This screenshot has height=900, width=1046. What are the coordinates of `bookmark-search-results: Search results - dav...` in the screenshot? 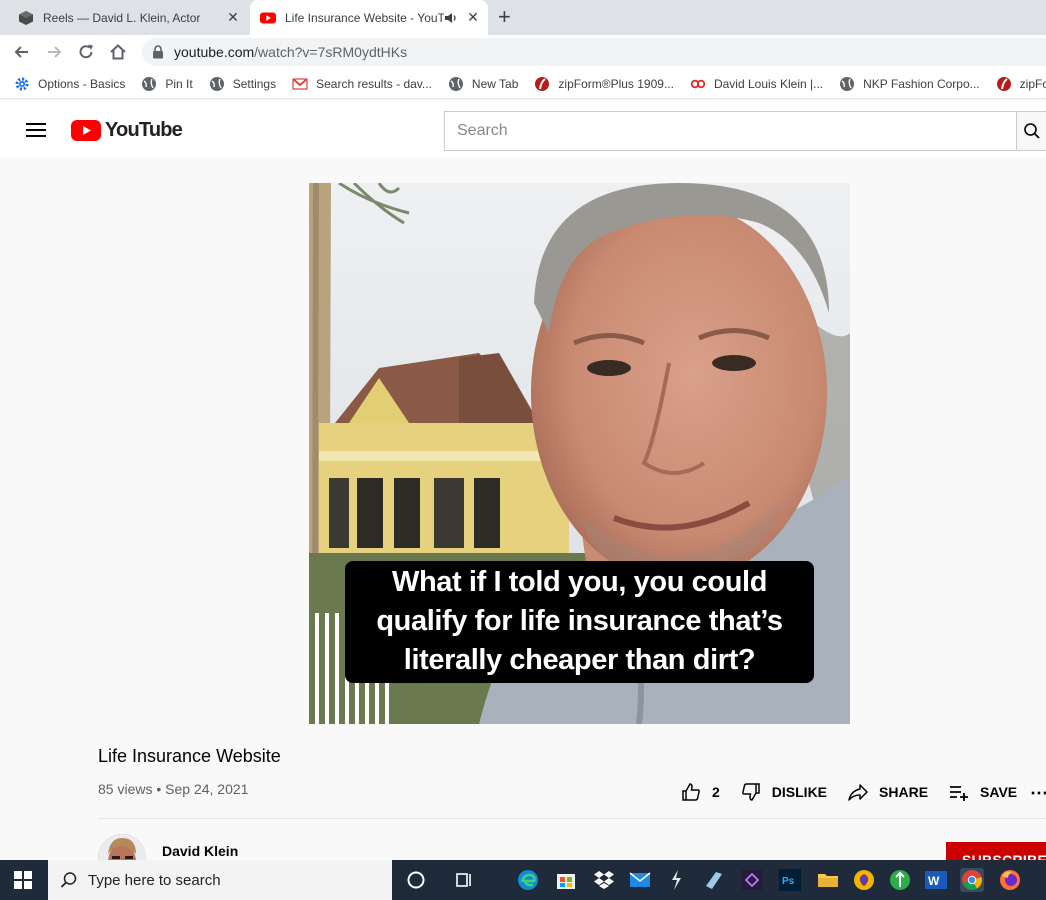 It's located at (362, 84).